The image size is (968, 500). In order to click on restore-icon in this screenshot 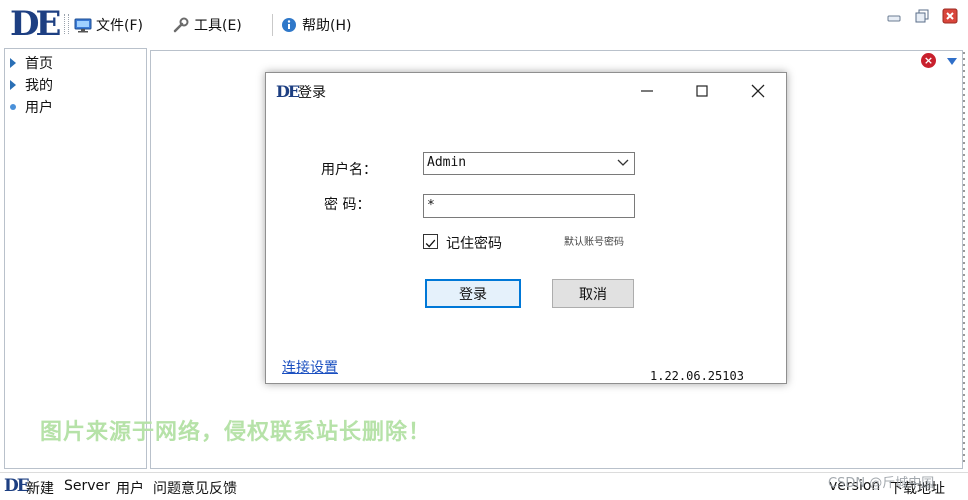, I will do `click(922, 16)`.